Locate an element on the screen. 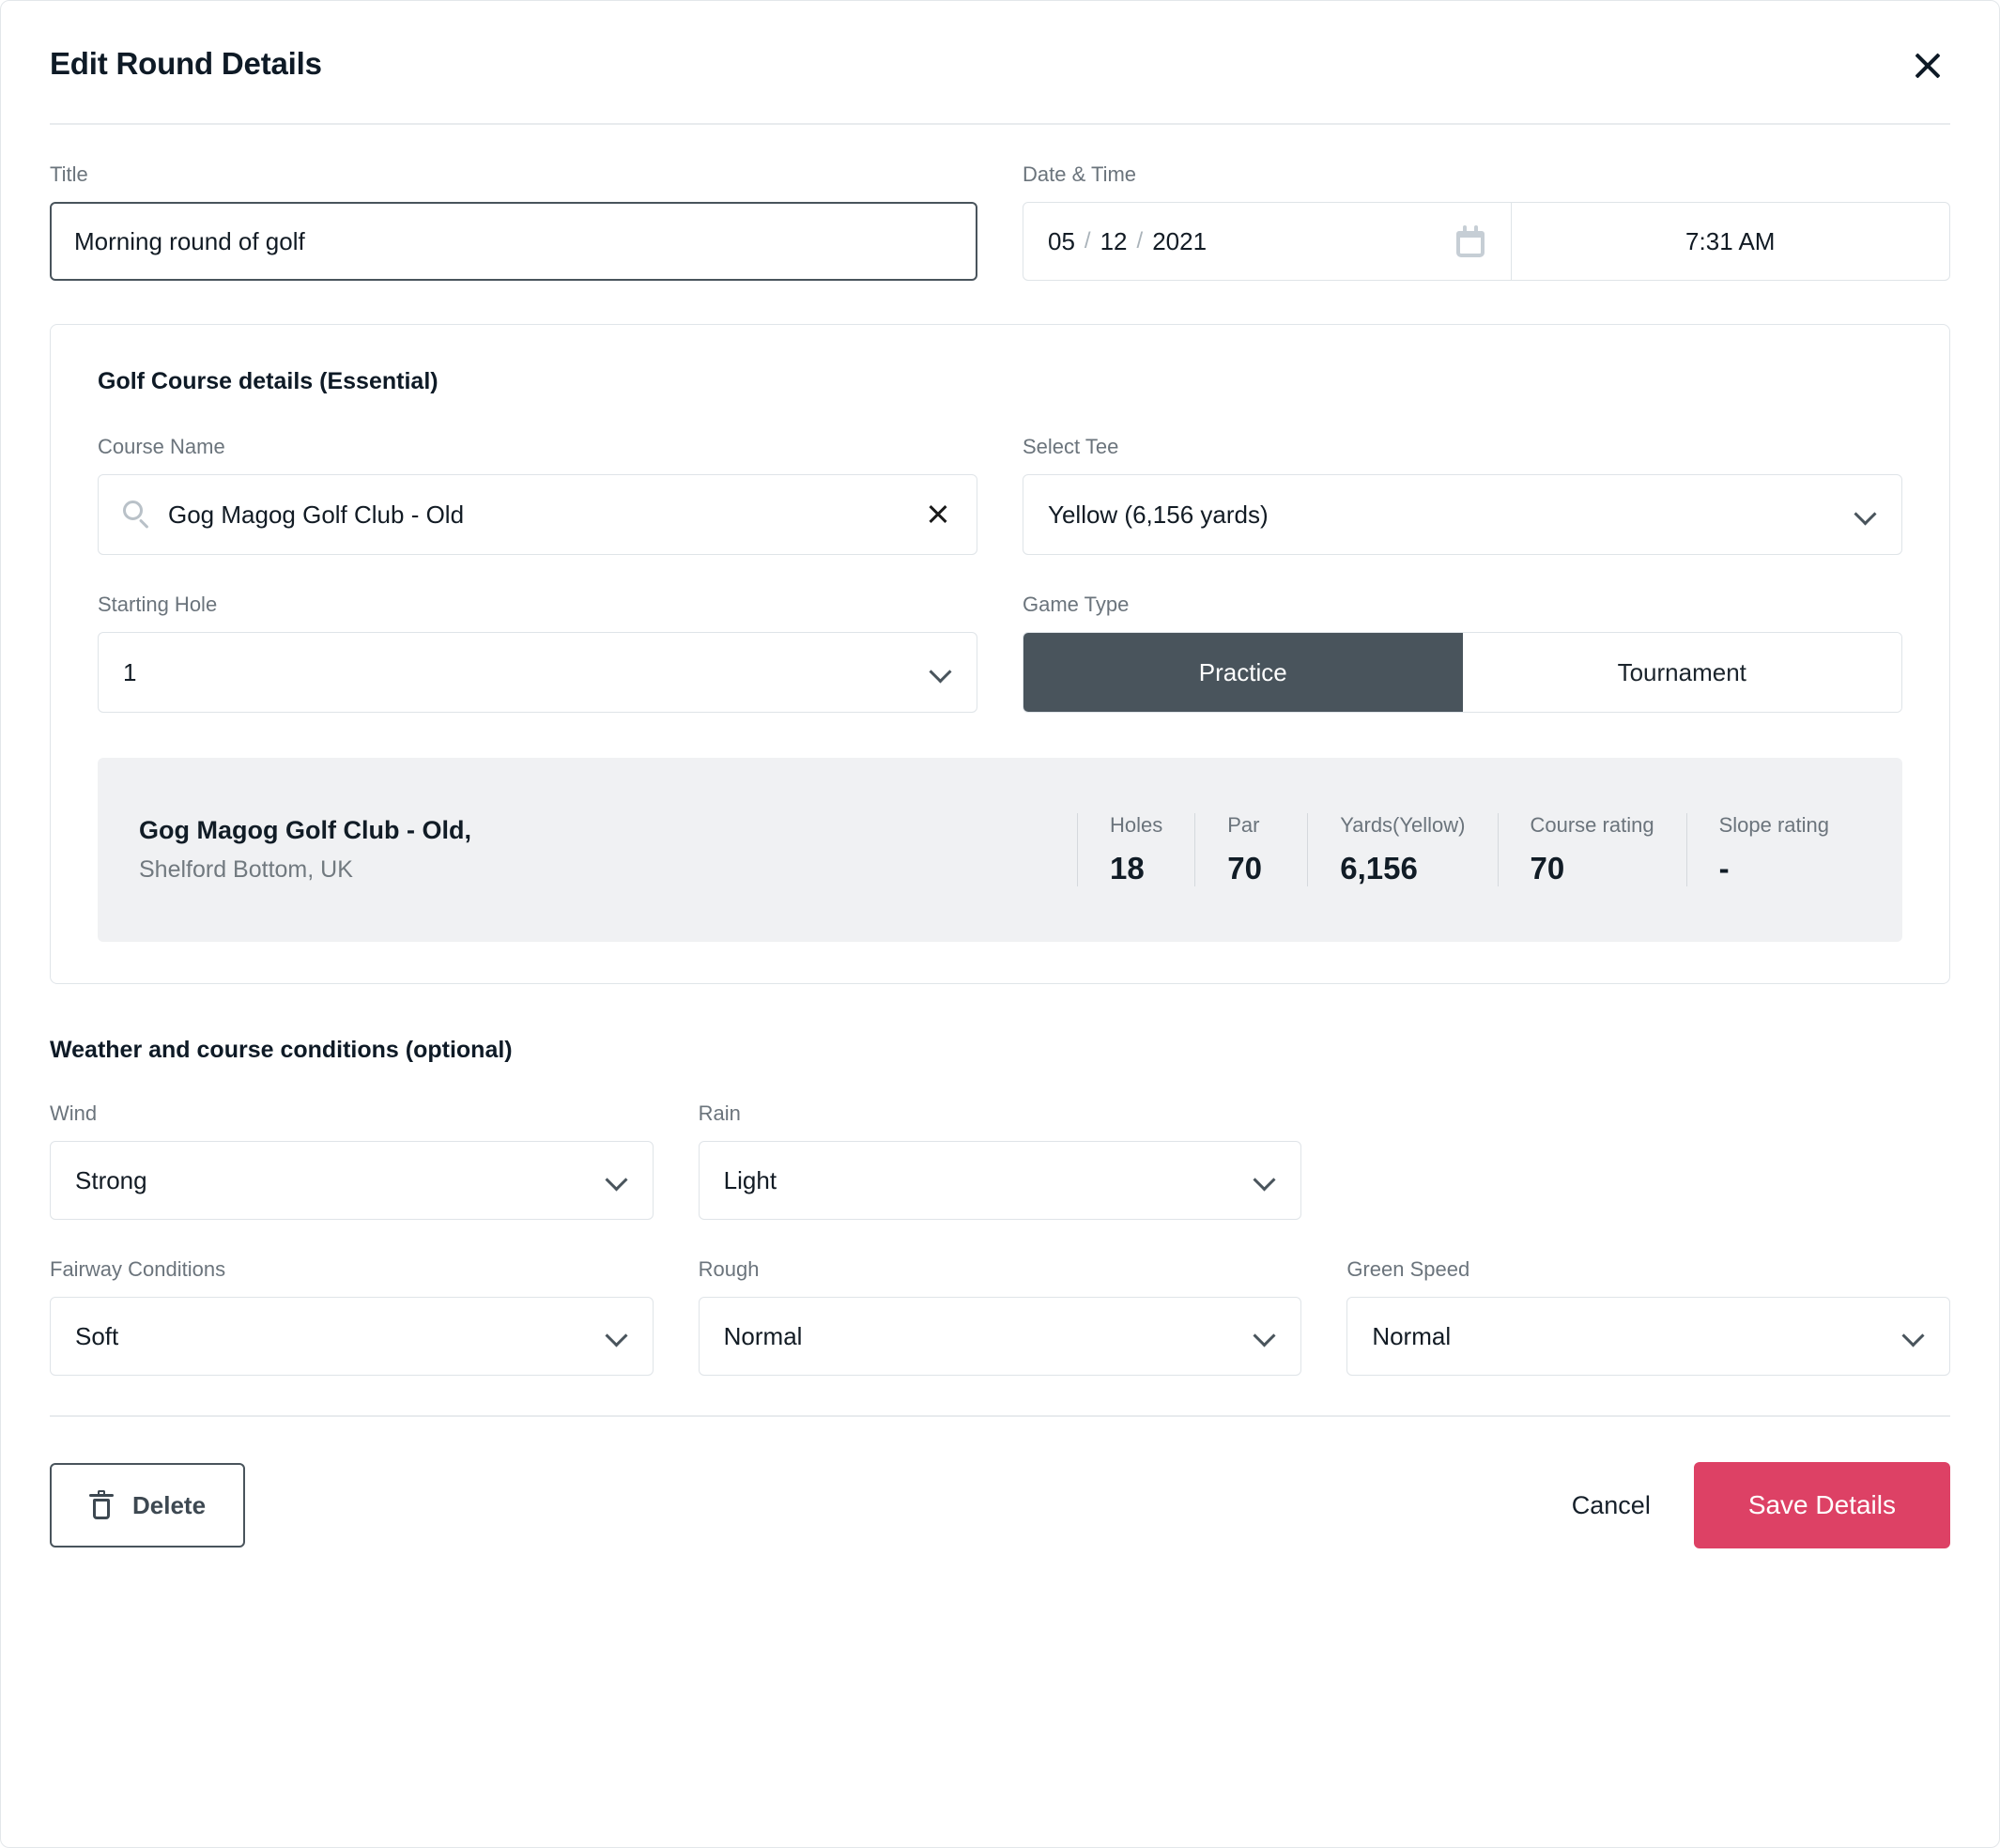  course-name-value: Gog Magog Golf Club - Old is located at coordinates (316, 514).